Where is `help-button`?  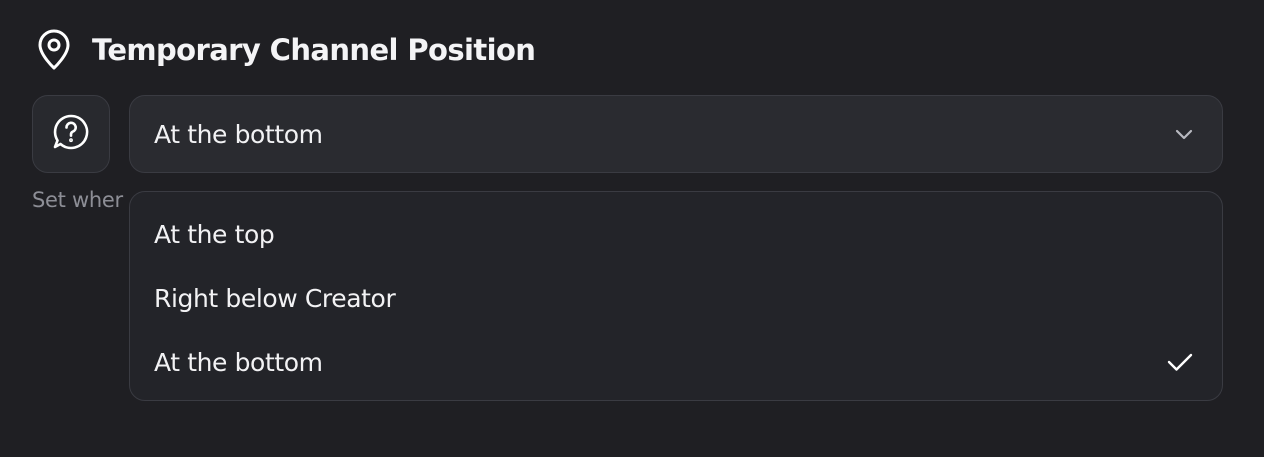 help-button is located at coordinates (71, 134).